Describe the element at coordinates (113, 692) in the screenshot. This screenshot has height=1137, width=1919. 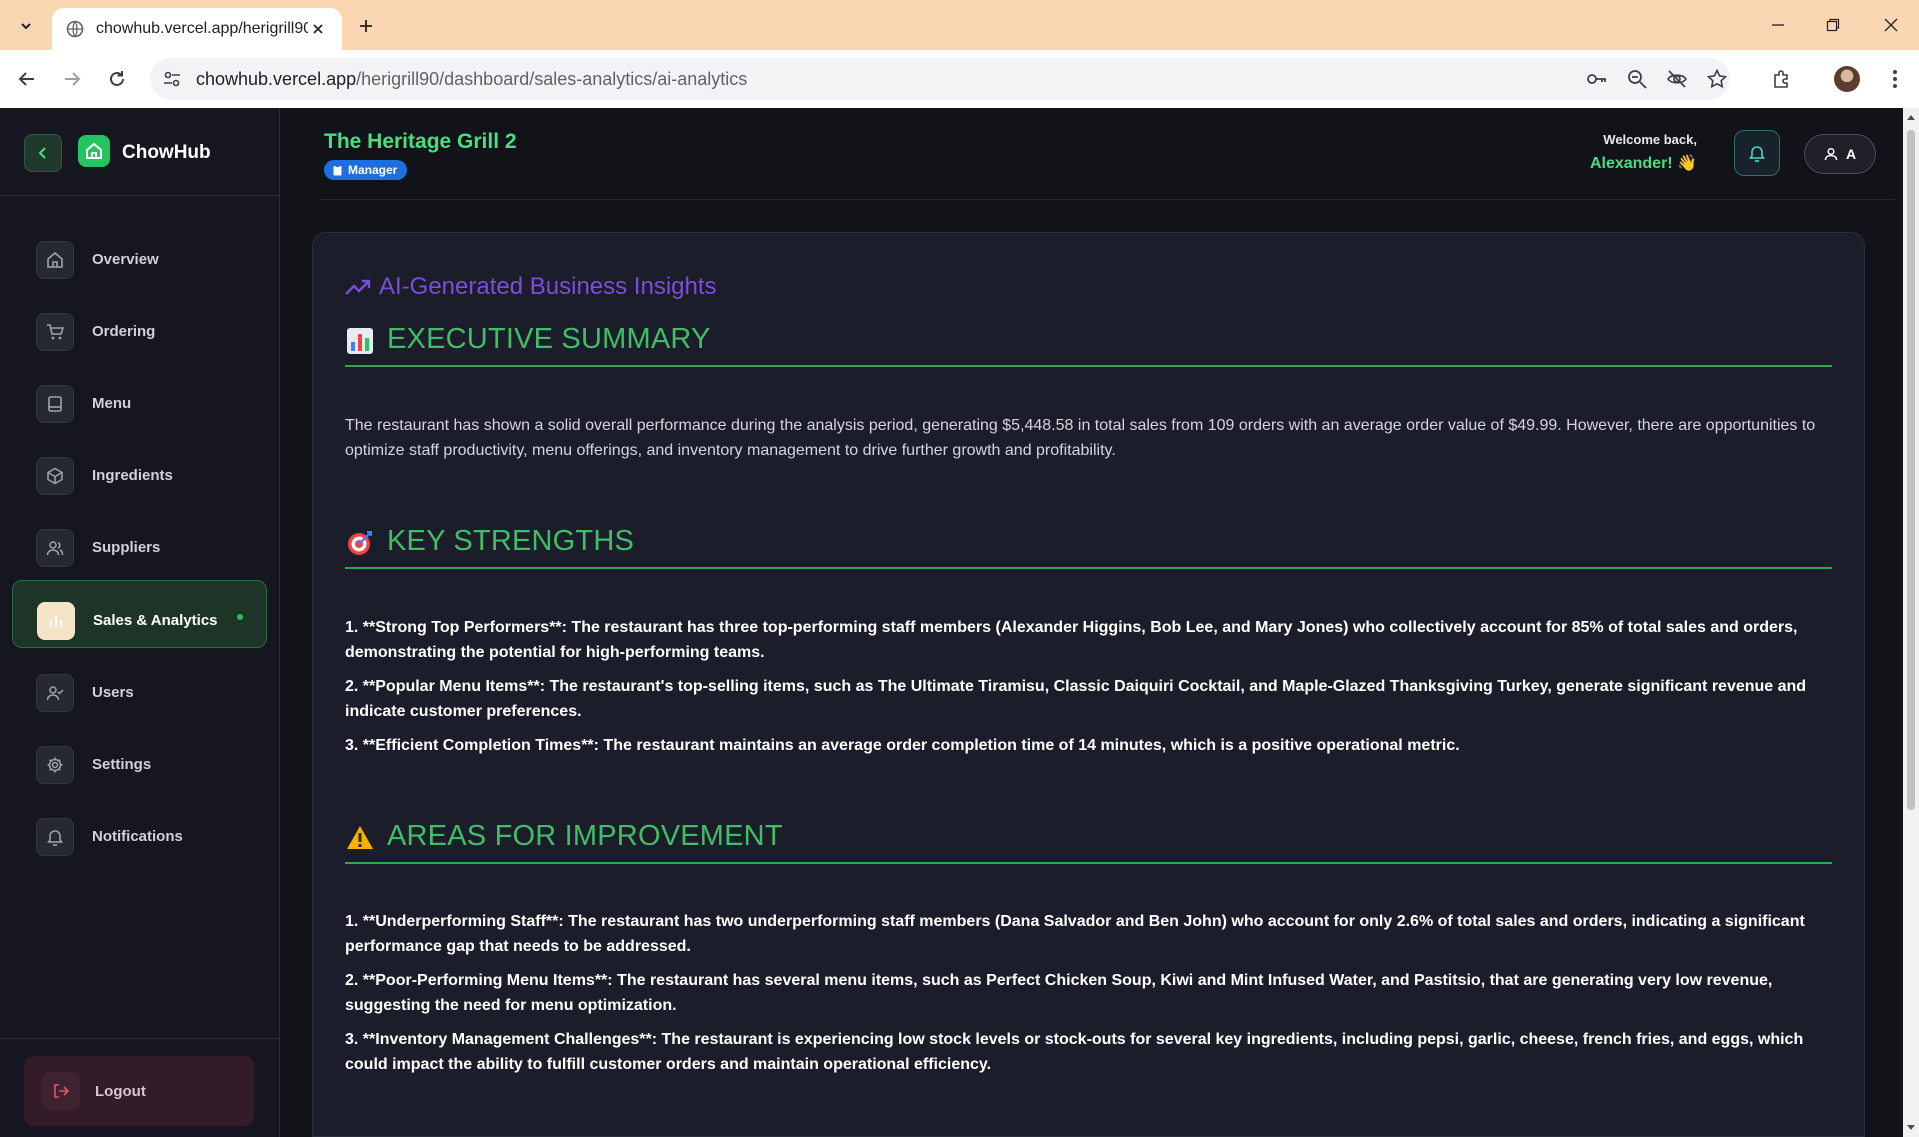
I see `sidebar-item-label: Users` at that location.